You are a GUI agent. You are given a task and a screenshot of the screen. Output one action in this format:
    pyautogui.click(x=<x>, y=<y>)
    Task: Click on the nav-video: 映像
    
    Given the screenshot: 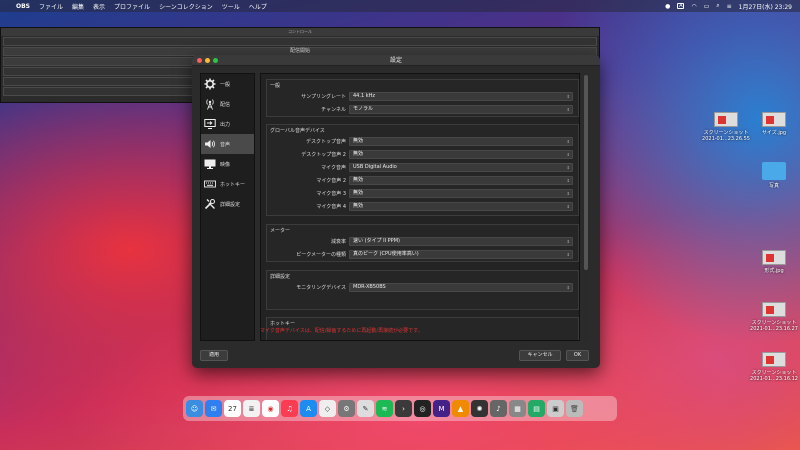 What is the action you would take?
    pyautogui.click(x=227, y=164)
    